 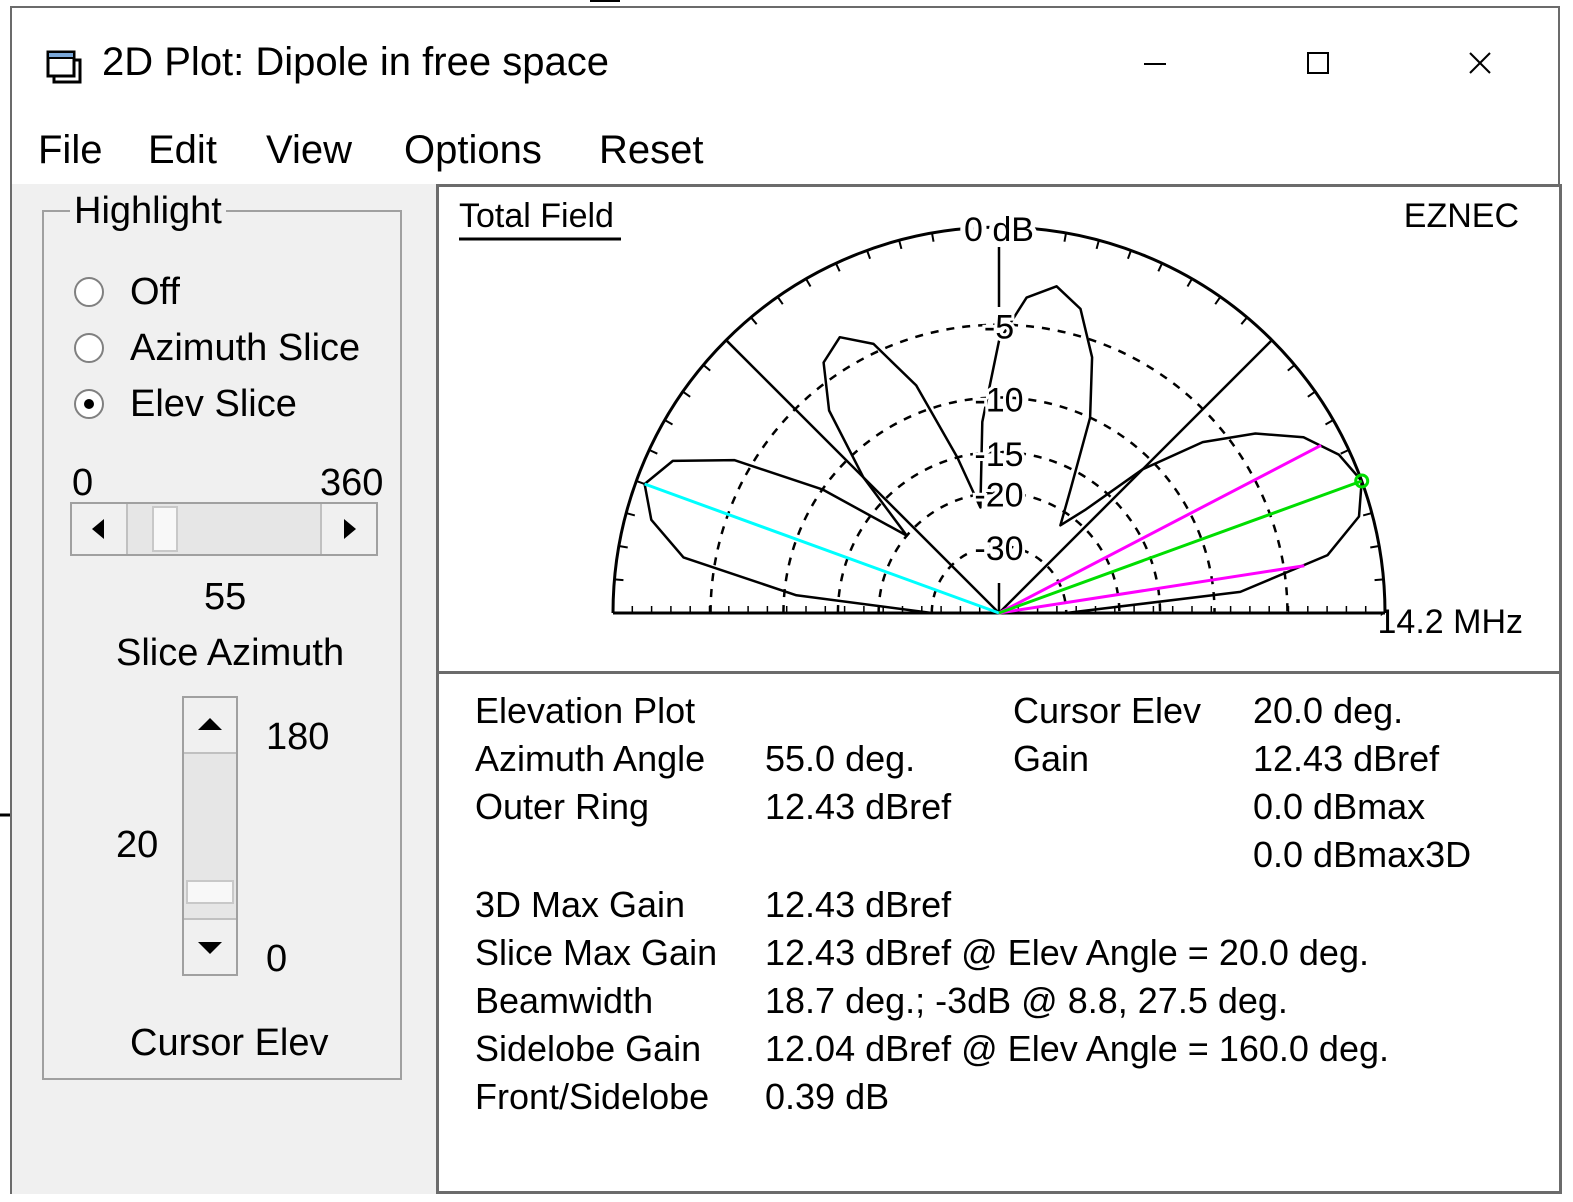 I want to click on info-value-beamwidth: 18.7 deg.; -3dB @ 8.8, 27.5 deg., so click(x=1026, y=1000).